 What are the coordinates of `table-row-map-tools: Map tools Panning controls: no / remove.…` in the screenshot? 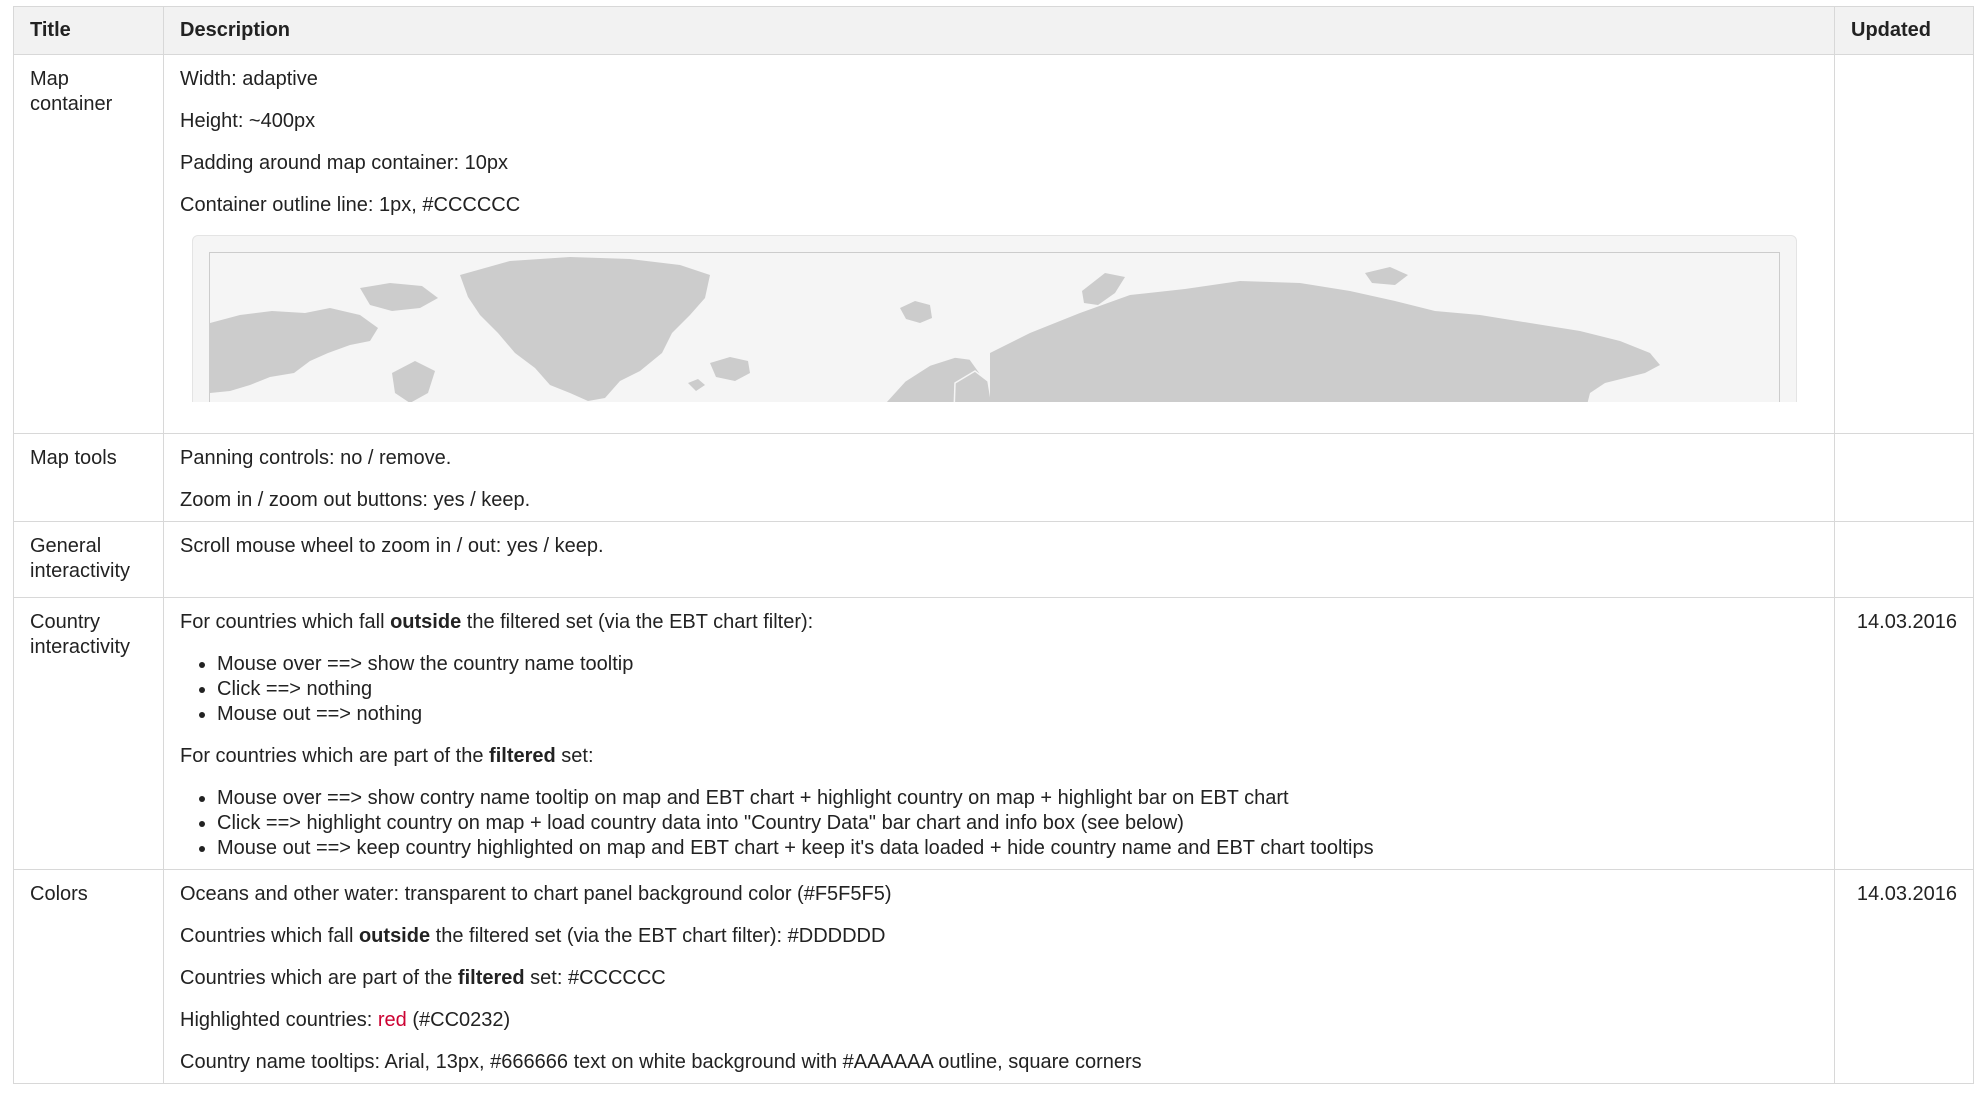 It's located at (993, 477).